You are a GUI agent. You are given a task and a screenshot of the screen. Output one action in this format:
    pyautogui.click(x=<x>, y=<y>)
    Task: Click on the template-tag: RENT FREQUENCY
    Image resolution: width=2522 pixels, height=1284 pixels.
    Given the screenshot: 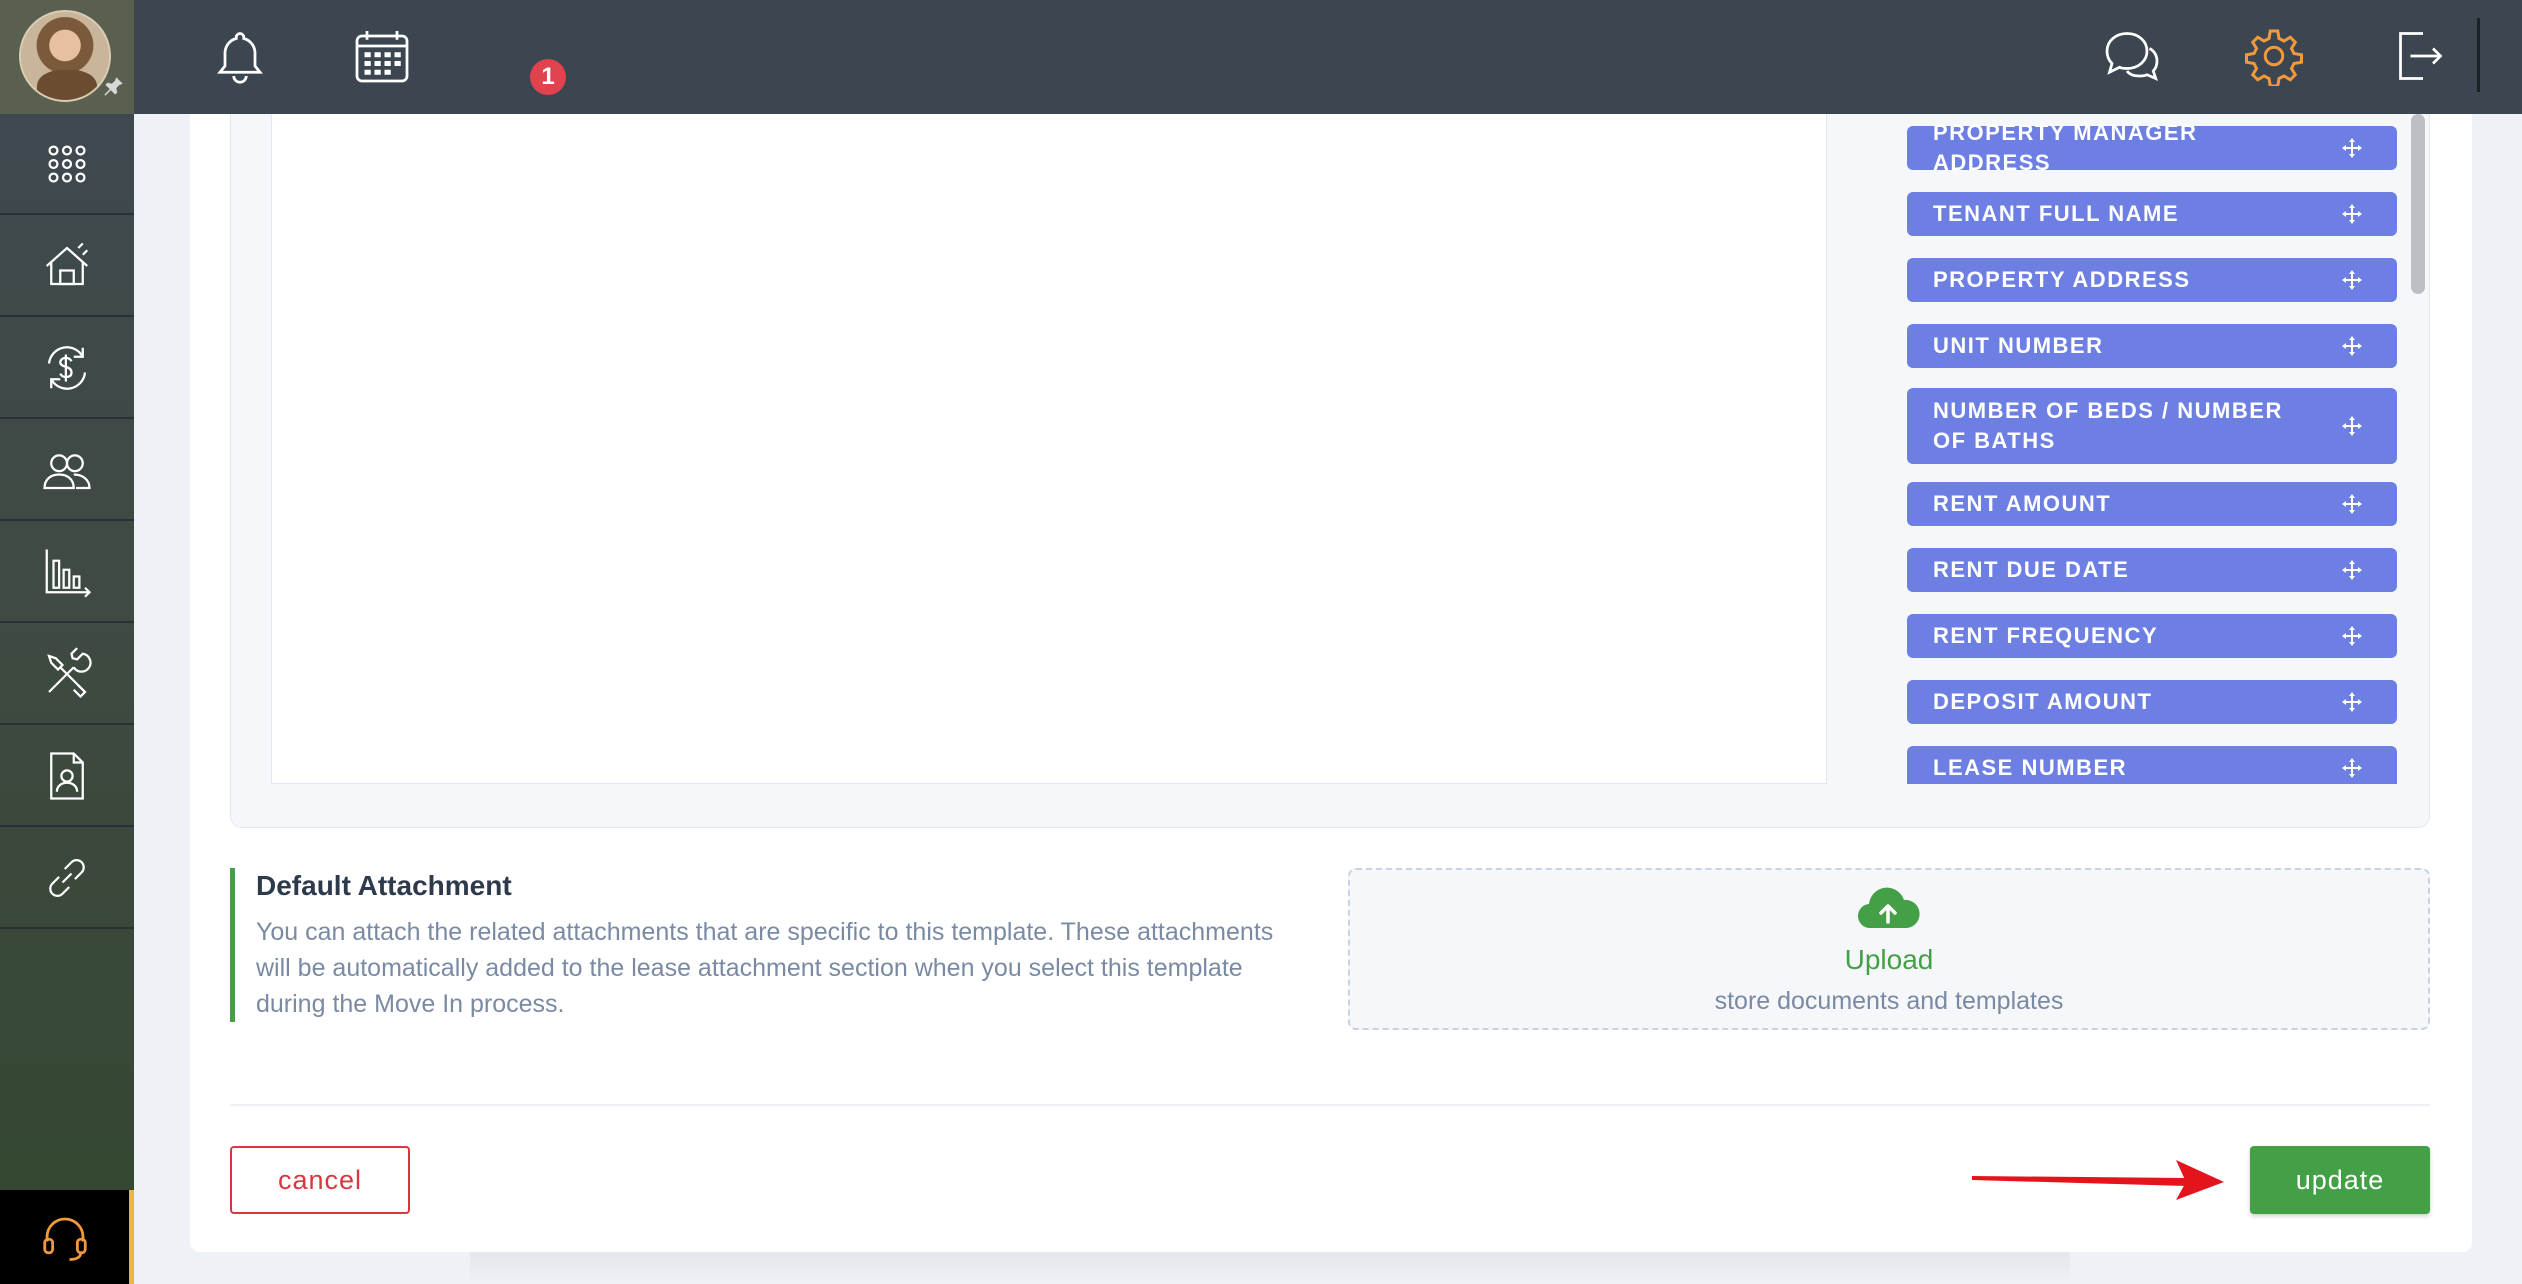 What is the action you would take?
    pyautogui.click(x=2152, y=636)
    